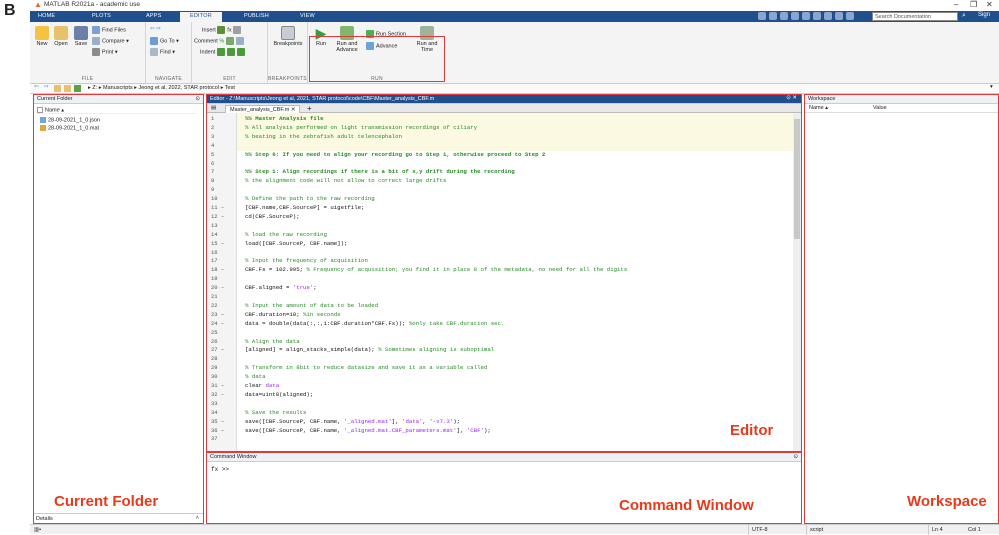 The height and width of the screenshot is (535, 999). Describe the element at coordinates (223, 136) in the screenshot. I see `line-number: 3` at that location.